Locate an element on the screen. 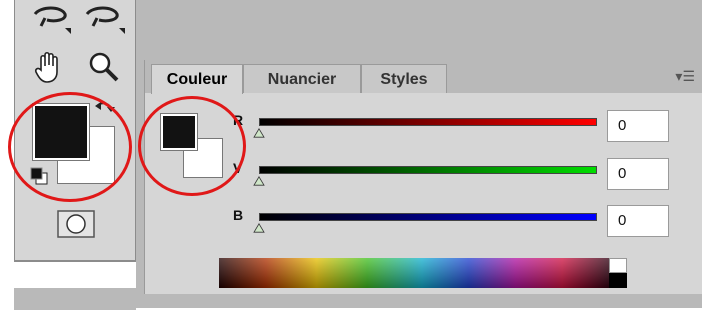 Image resolution: width=702 pixels, height=311 pixels. slider-thumb-v is located at coordinates (259, 181).